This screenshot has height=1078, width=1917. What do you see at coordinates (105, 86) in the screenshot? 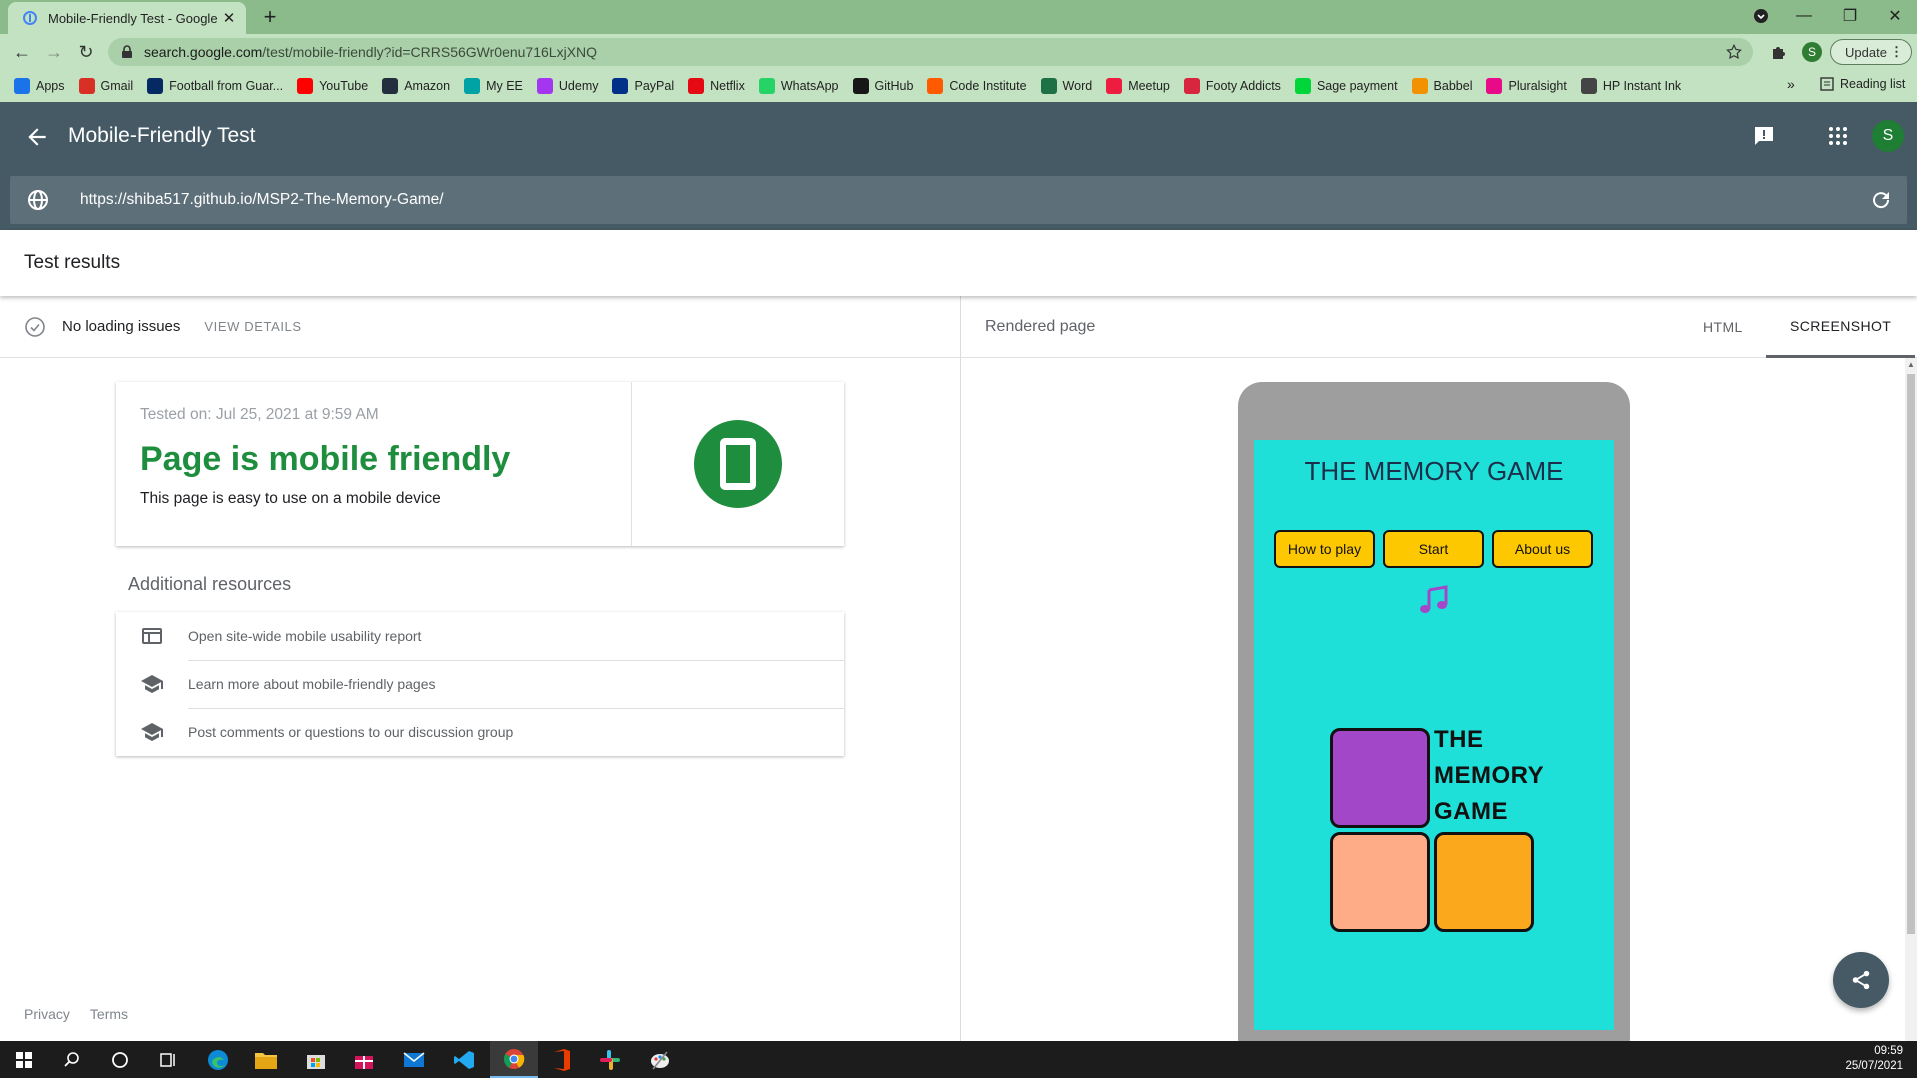
I see `bookmark-item: Gmail` at bounding box center [105, 86].